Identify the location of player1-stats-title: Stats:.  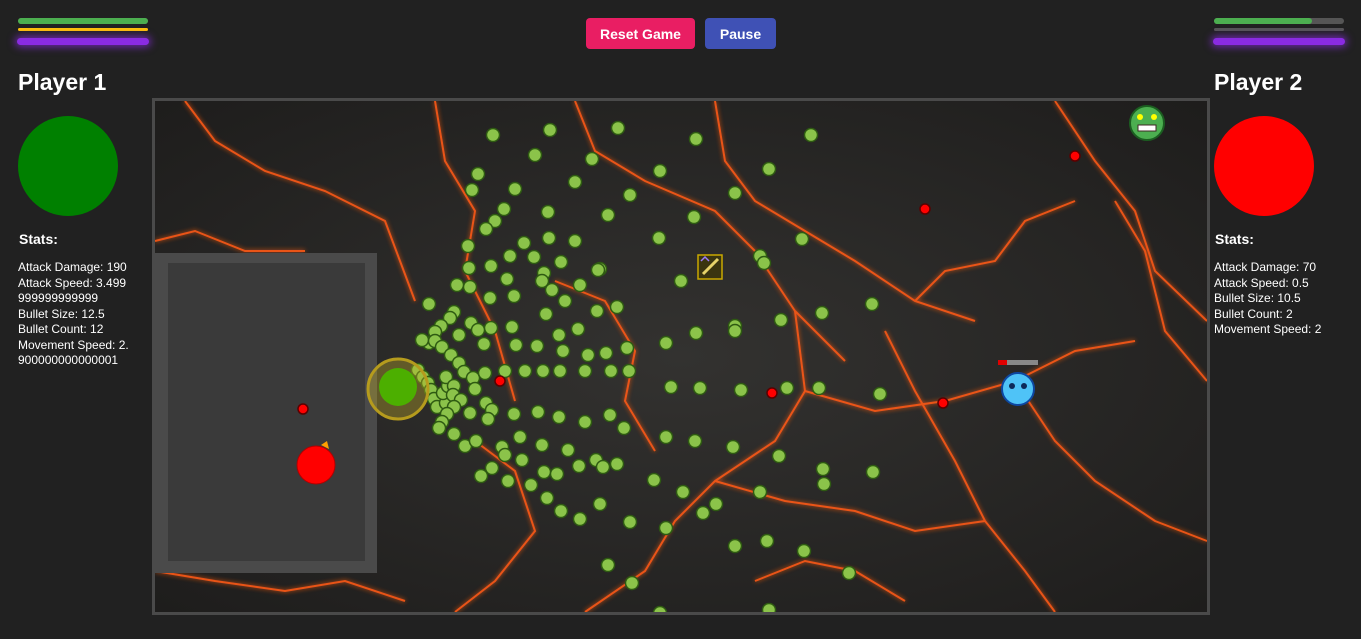
(38, 239).